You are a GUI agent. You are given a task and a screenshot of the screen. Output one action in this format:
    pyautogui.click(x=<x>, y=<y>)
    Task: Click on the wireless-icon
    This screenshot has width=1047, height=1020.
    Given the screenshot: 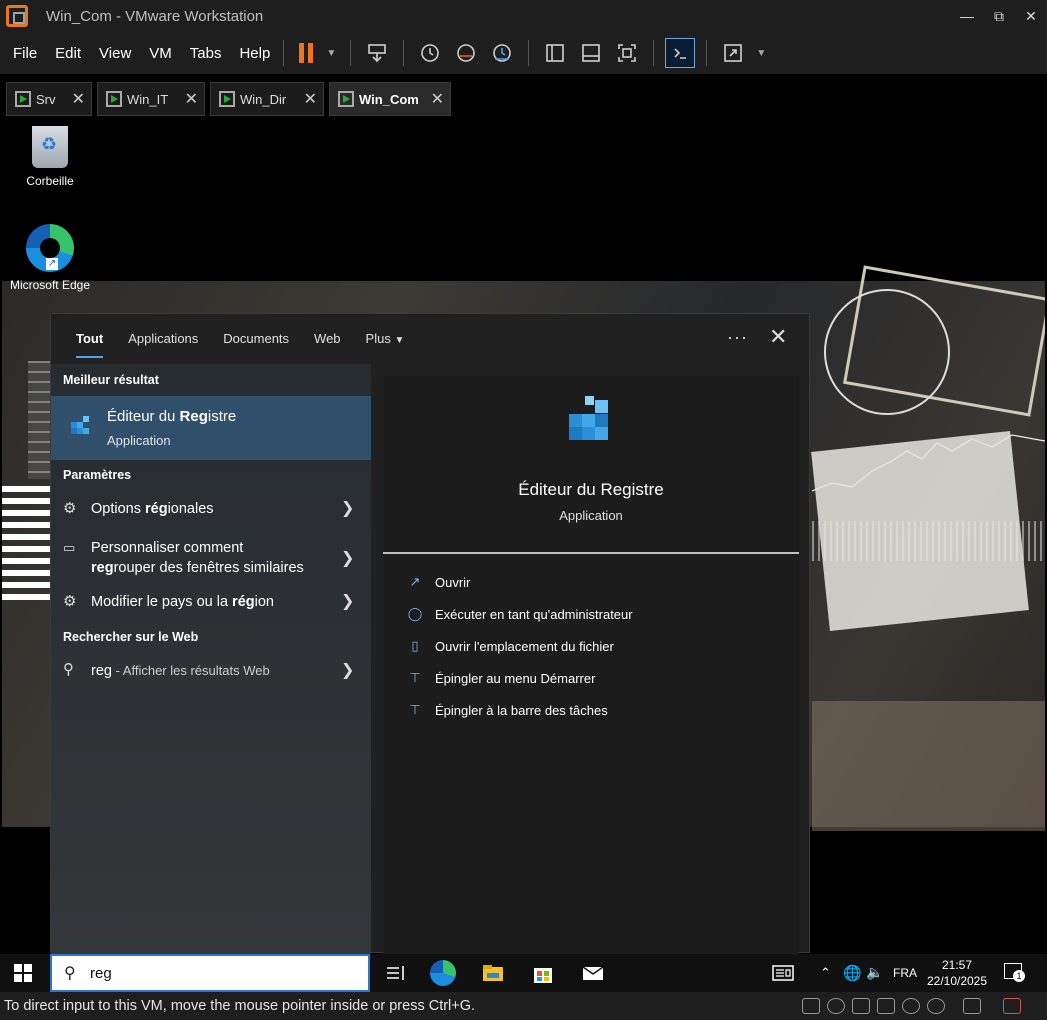 What is the action you would take?
    pyautogui.click(x=911, y=1006)
    